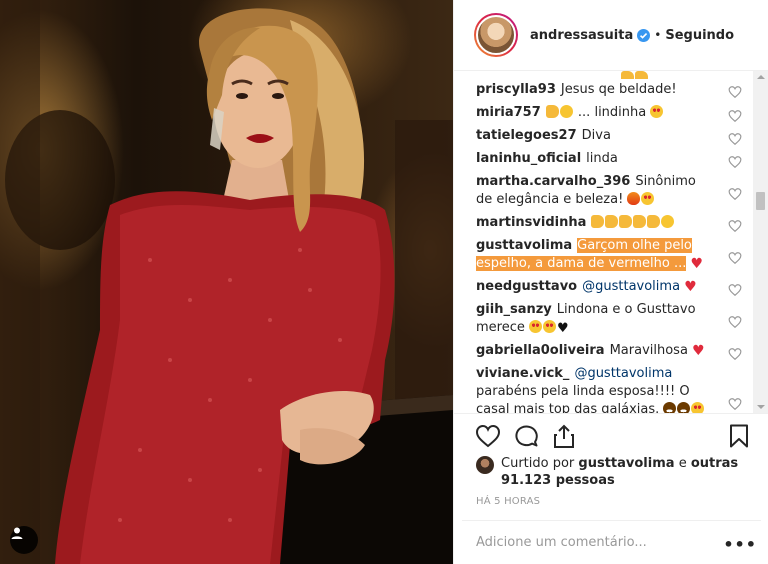 Image resolution: width=768 pixels, height=564 pixels. Describe the element at coordinates (485, 465) in the screenshot. I see `liker-avatar` at that location.